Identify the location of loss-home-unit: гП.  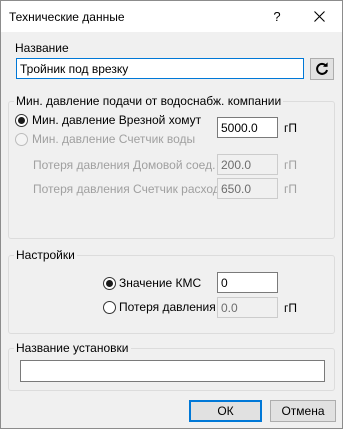
(291, 165).